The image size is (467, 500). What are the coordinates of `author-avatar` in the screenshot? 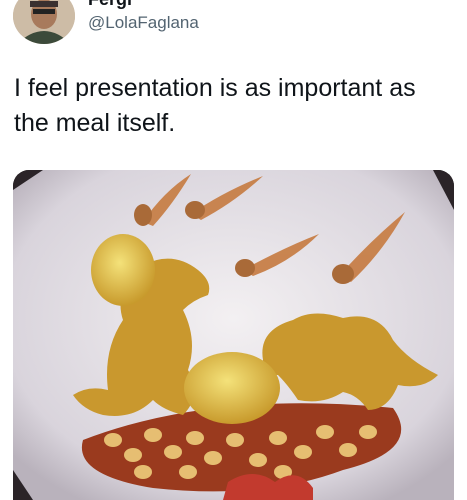 It's located at (44, 22).